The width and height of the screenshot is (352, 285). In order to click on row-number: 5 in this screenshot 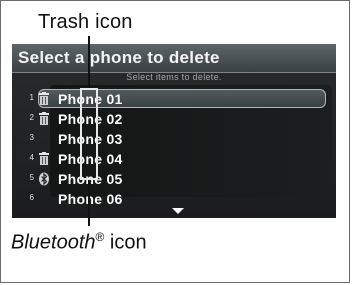, I will do `click(31, 177)`.